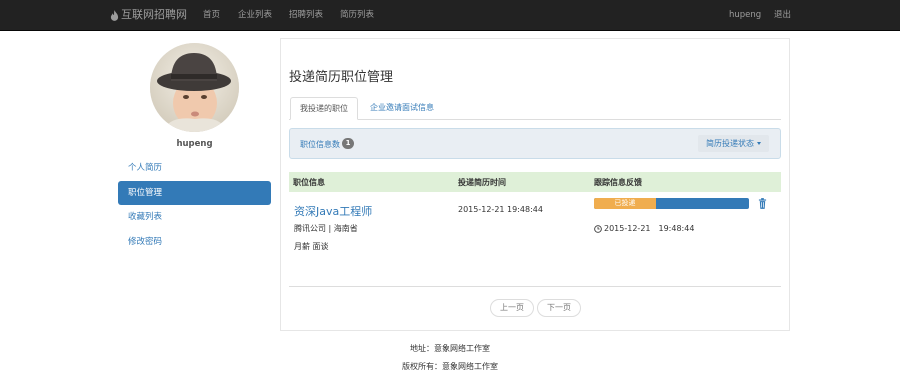 The width and height of the screenshot is (900, 383). Describe the element at coordinates (309, 182) in the screenshot. I see `column-header-job-info: 职位信息` at that location.